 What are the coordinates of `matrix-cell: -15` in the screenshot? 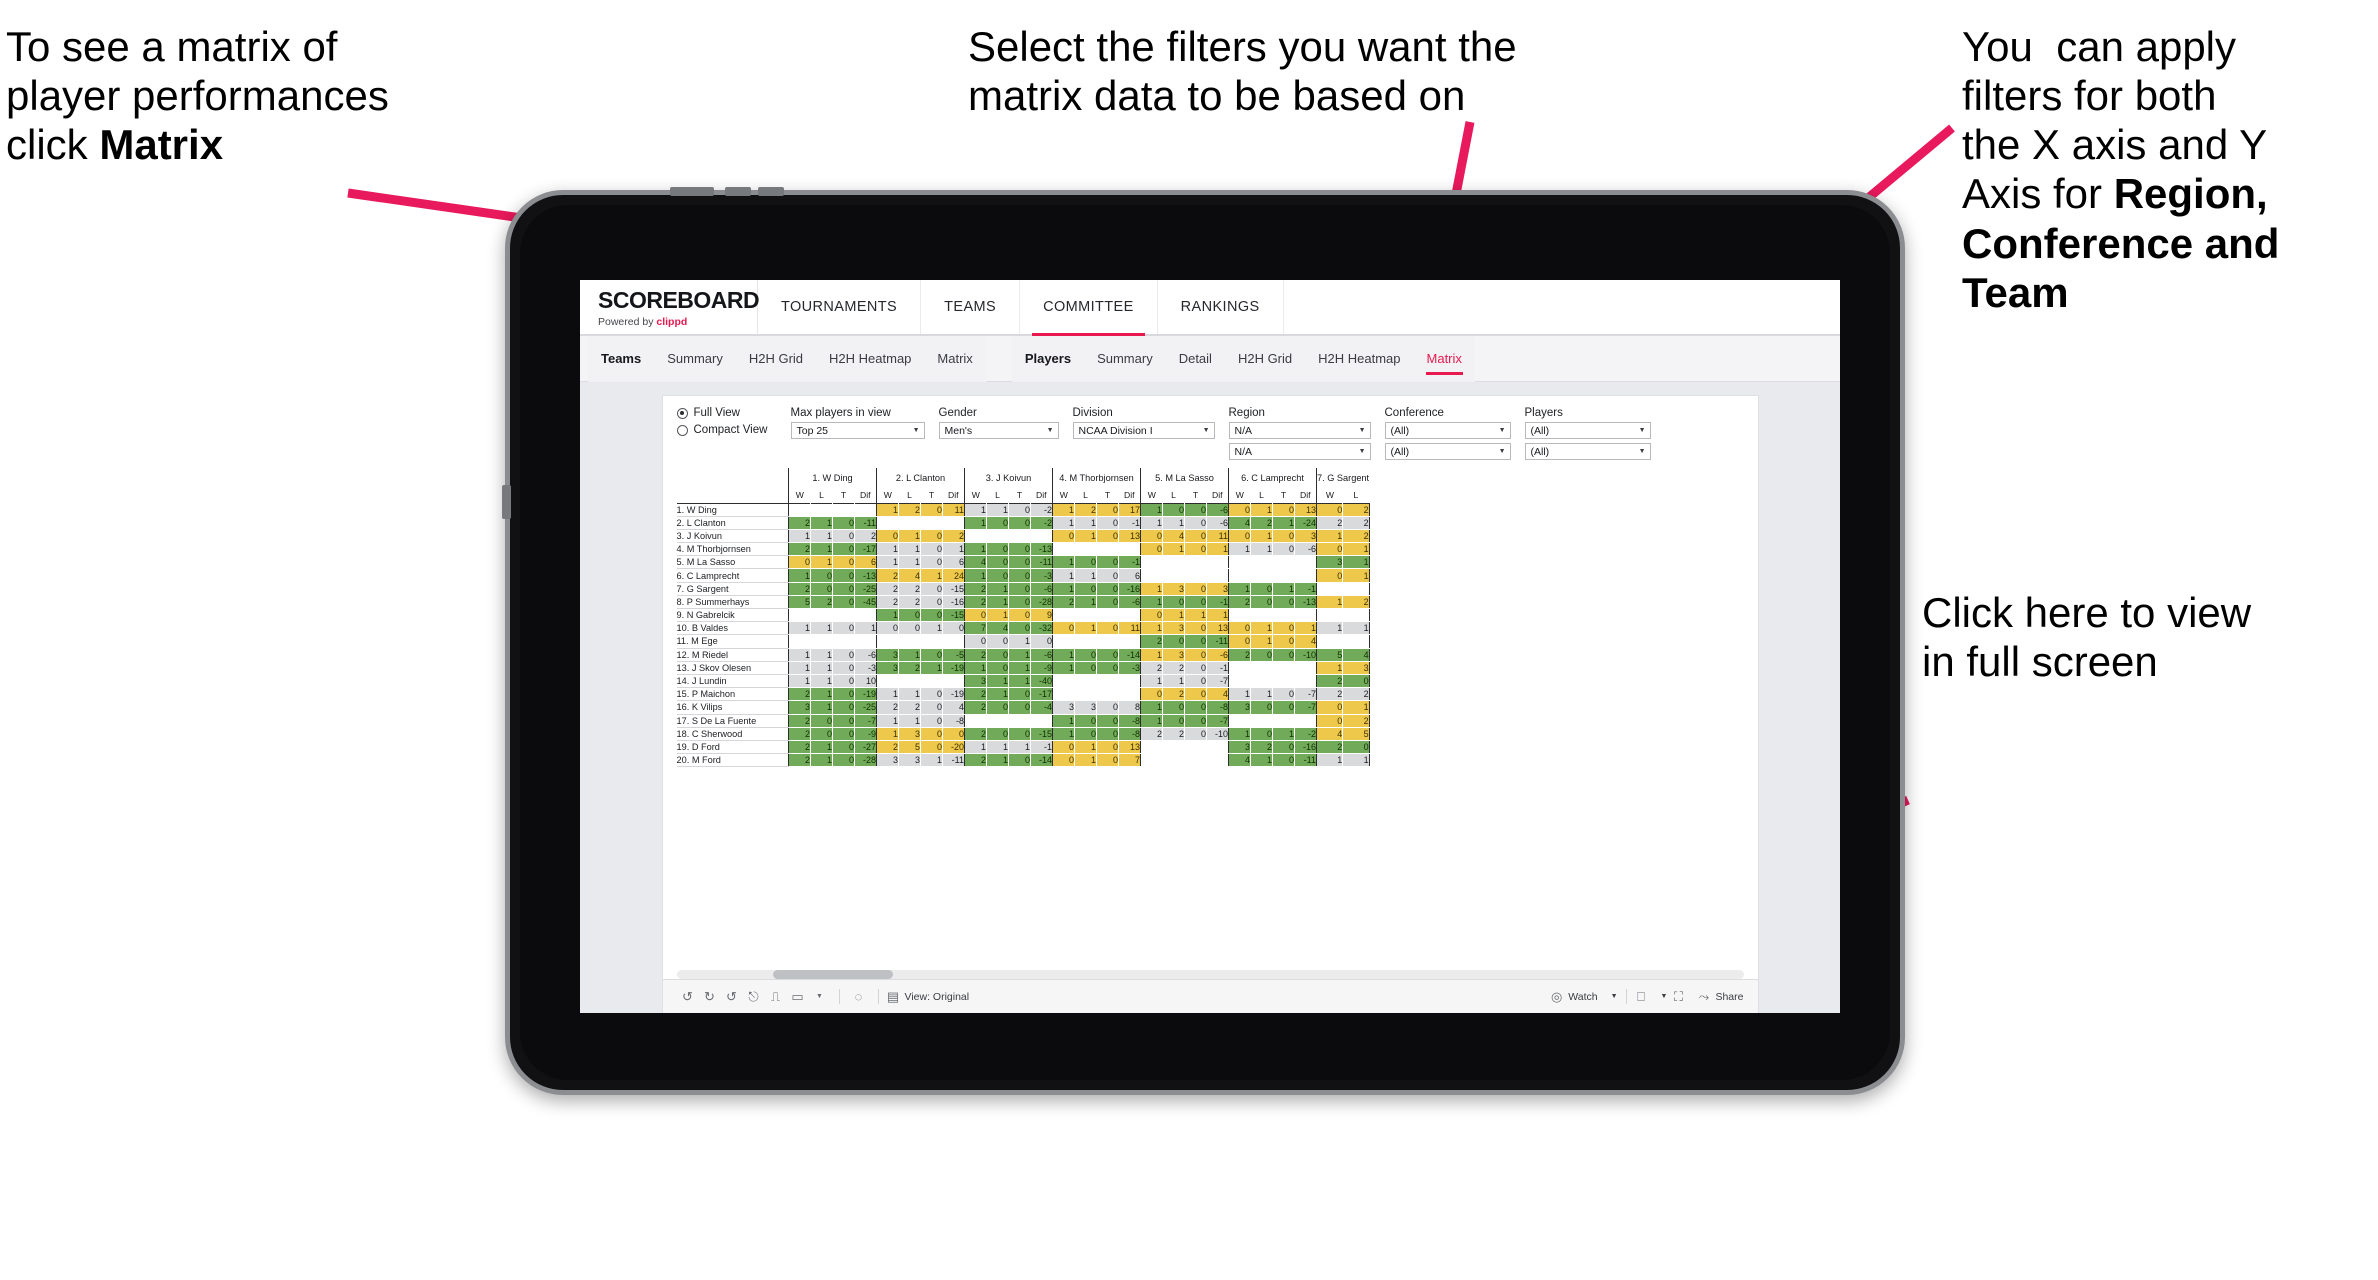 It's located at (953, 615).